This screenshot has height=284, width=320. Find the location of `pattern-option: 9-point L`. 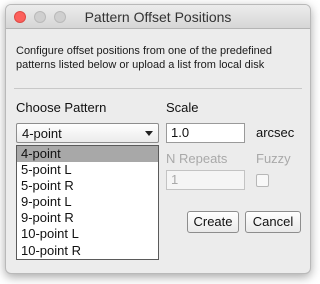

pattern-option: 9-point L is located at coordinates (87, 202).